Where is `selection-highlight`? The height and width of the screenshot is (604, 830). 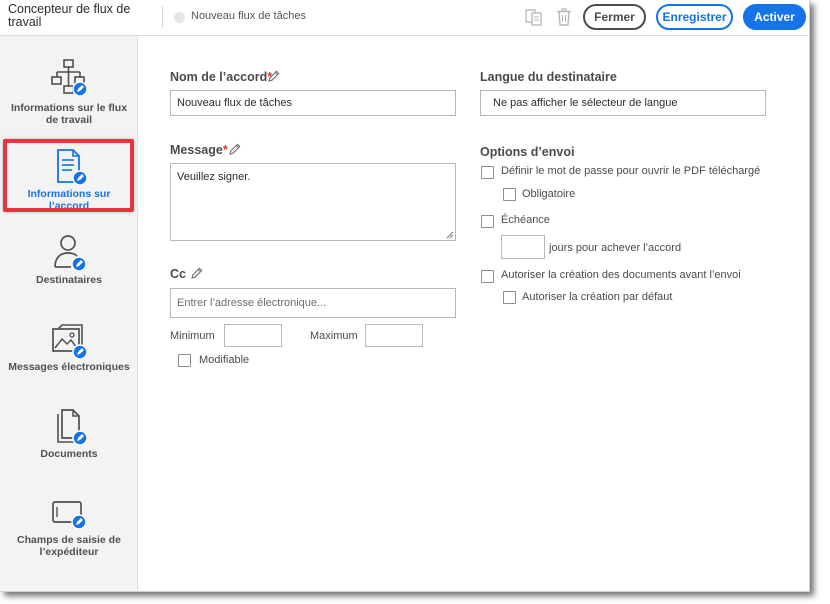 selection-highlight is located at coordinates (68, 175).